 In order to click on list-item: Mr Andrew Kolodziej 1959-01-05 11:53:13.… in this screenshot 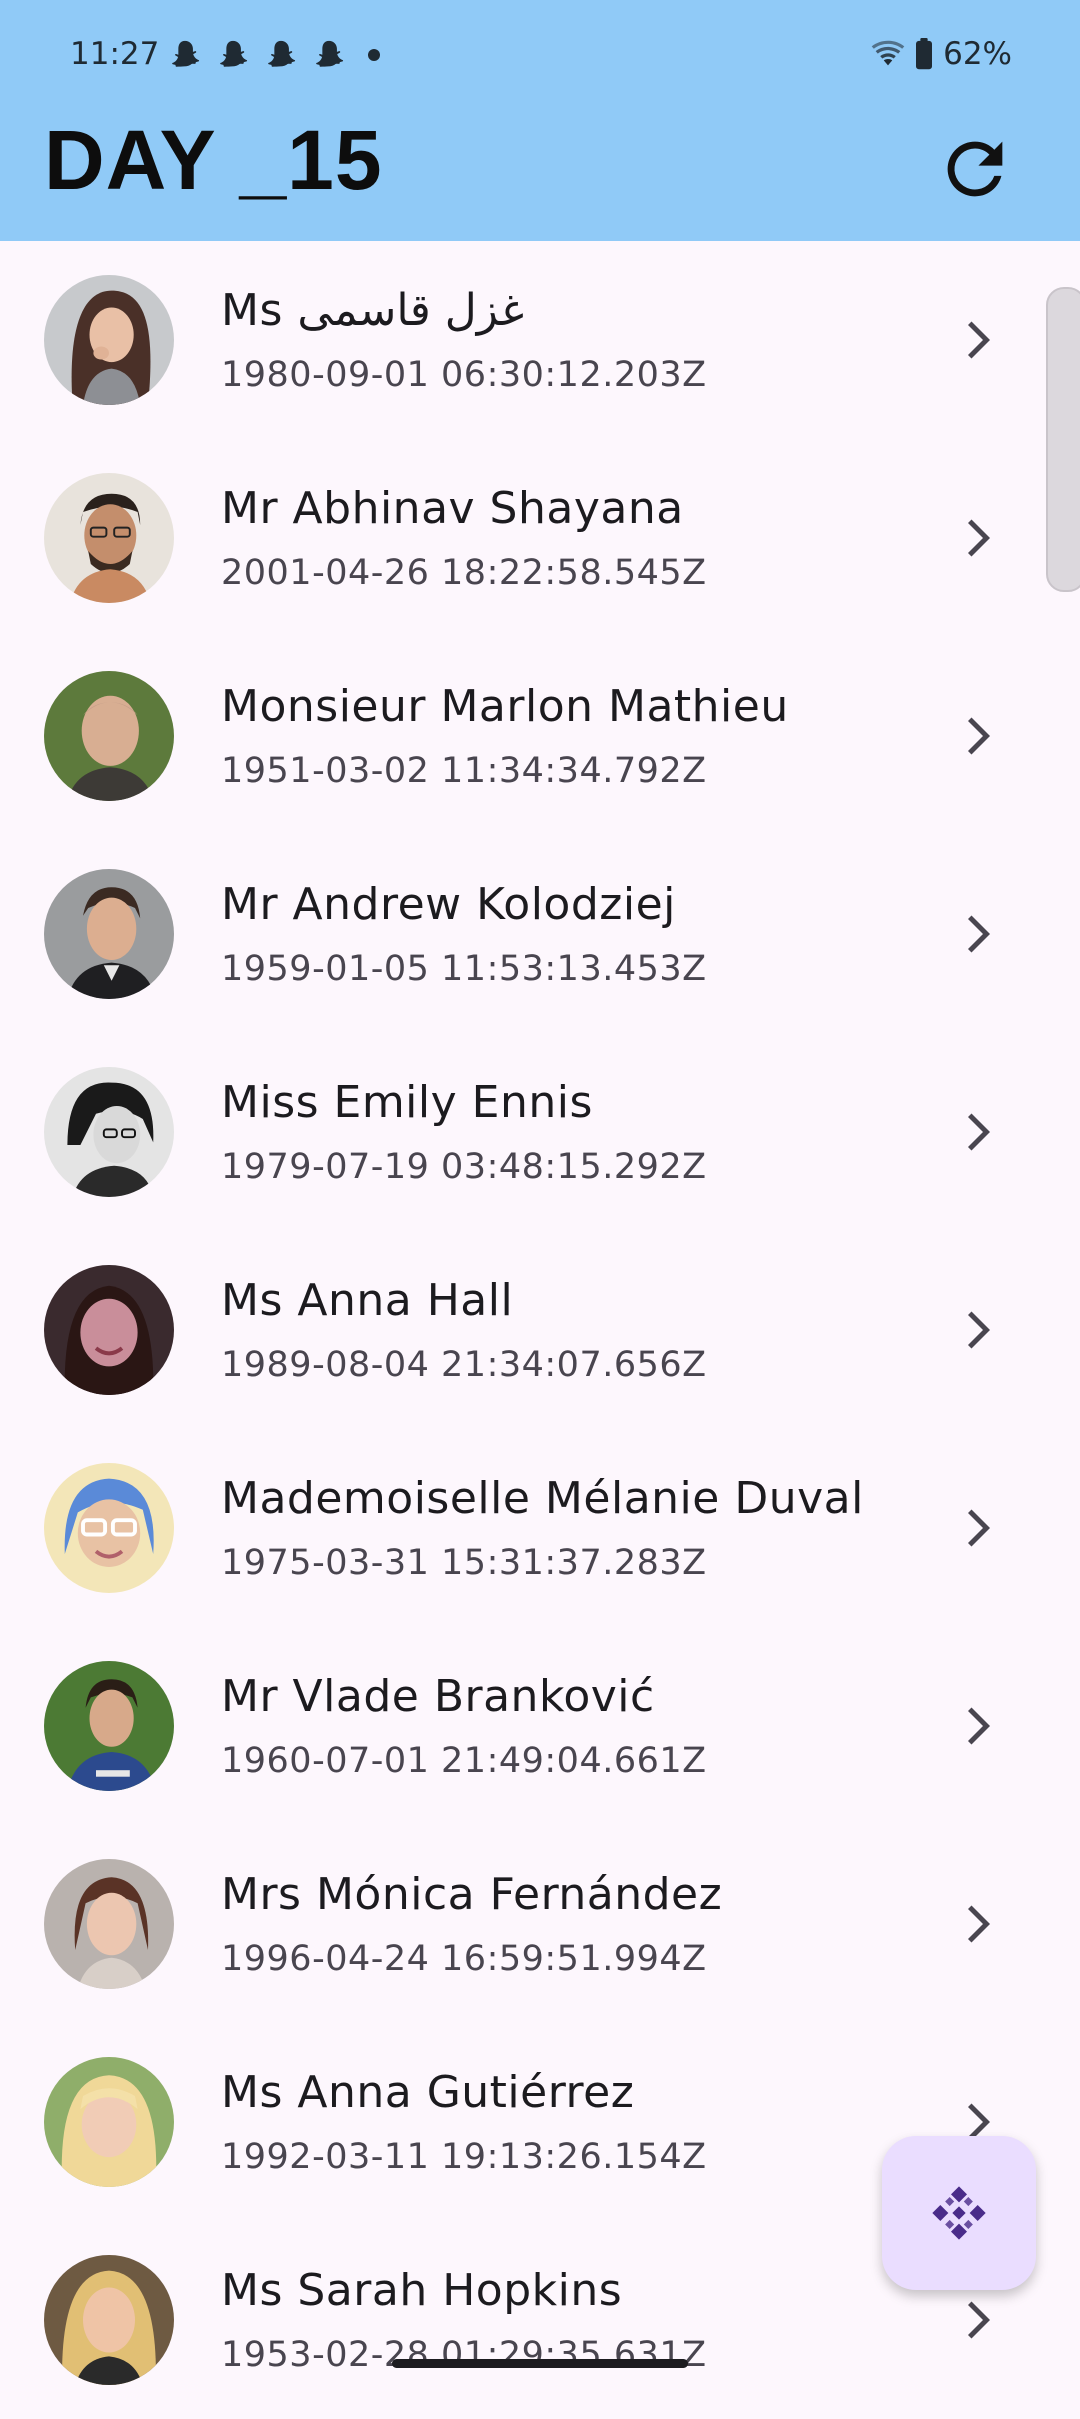, I will do `click(540, 934)`.